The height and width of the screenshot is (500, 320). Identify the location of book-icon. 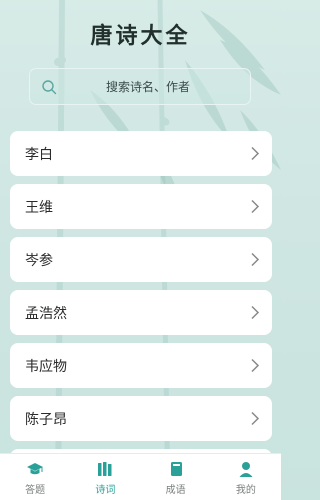
(176, 469).